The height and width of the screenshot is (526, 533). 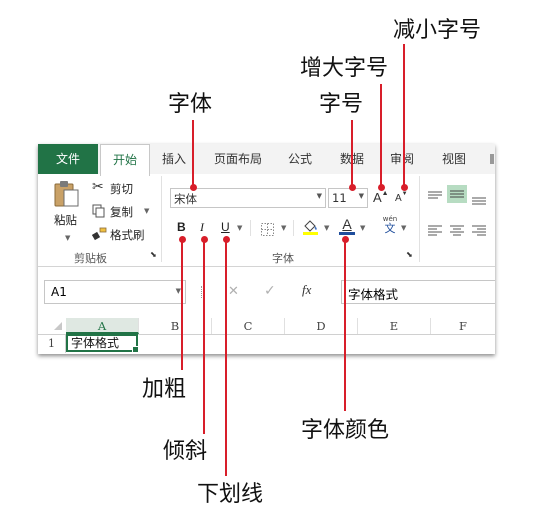 What do you see at coordinates (321, 326) in the screenshot?
I see `column-header-d: D` at bounding box center [321, 326].